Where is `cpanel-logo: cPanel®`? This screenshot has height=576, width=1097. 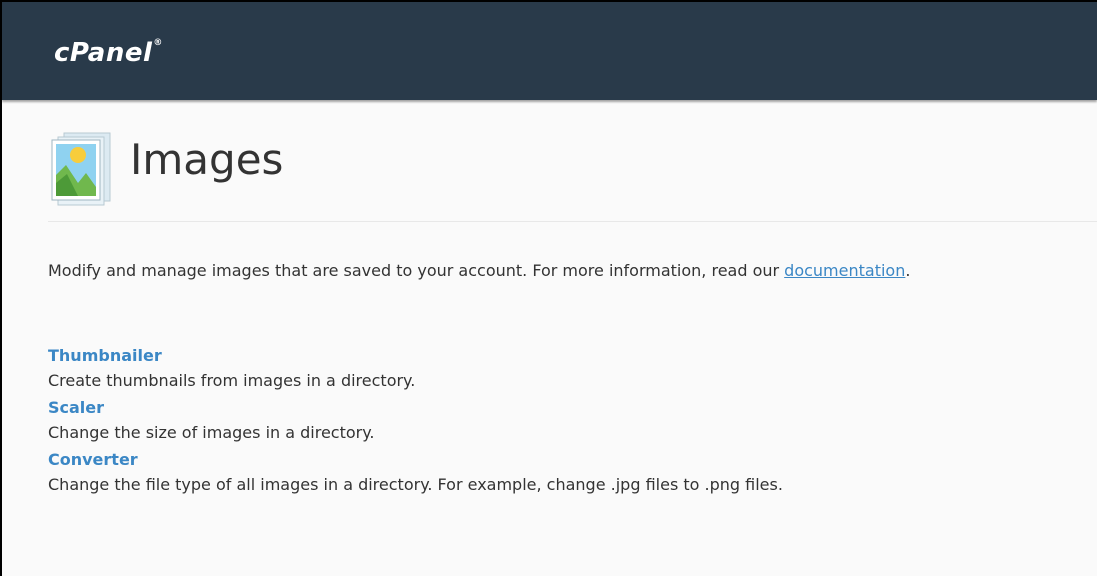 cpanel-logo: cPanel® is located at coordinates (108, 53).